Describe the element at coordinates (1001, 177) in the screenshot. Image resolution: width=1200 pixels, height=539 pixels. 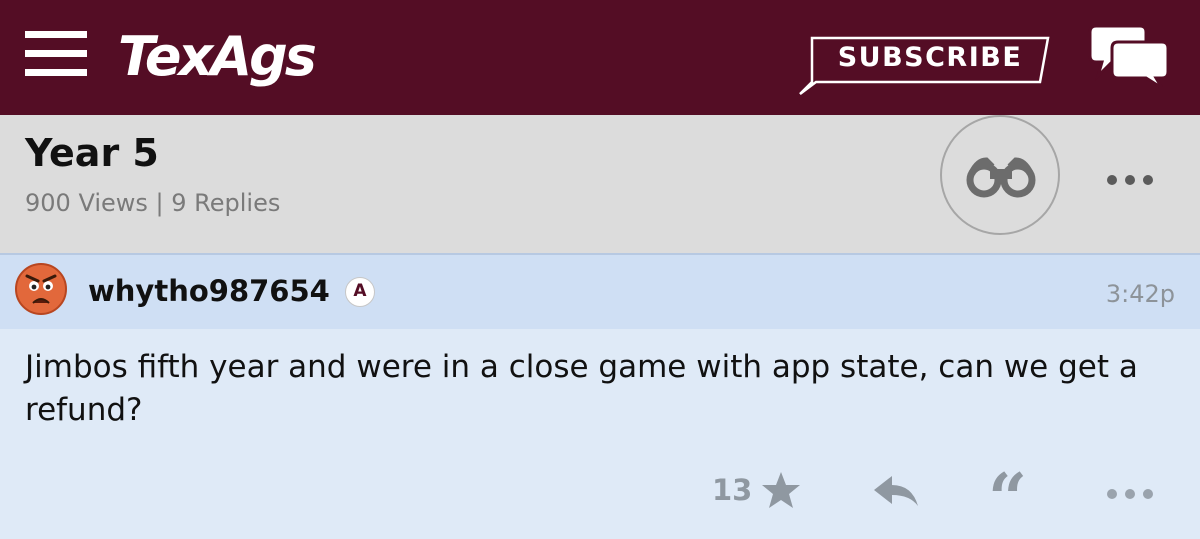
I see `binoculars-icon` at that location.